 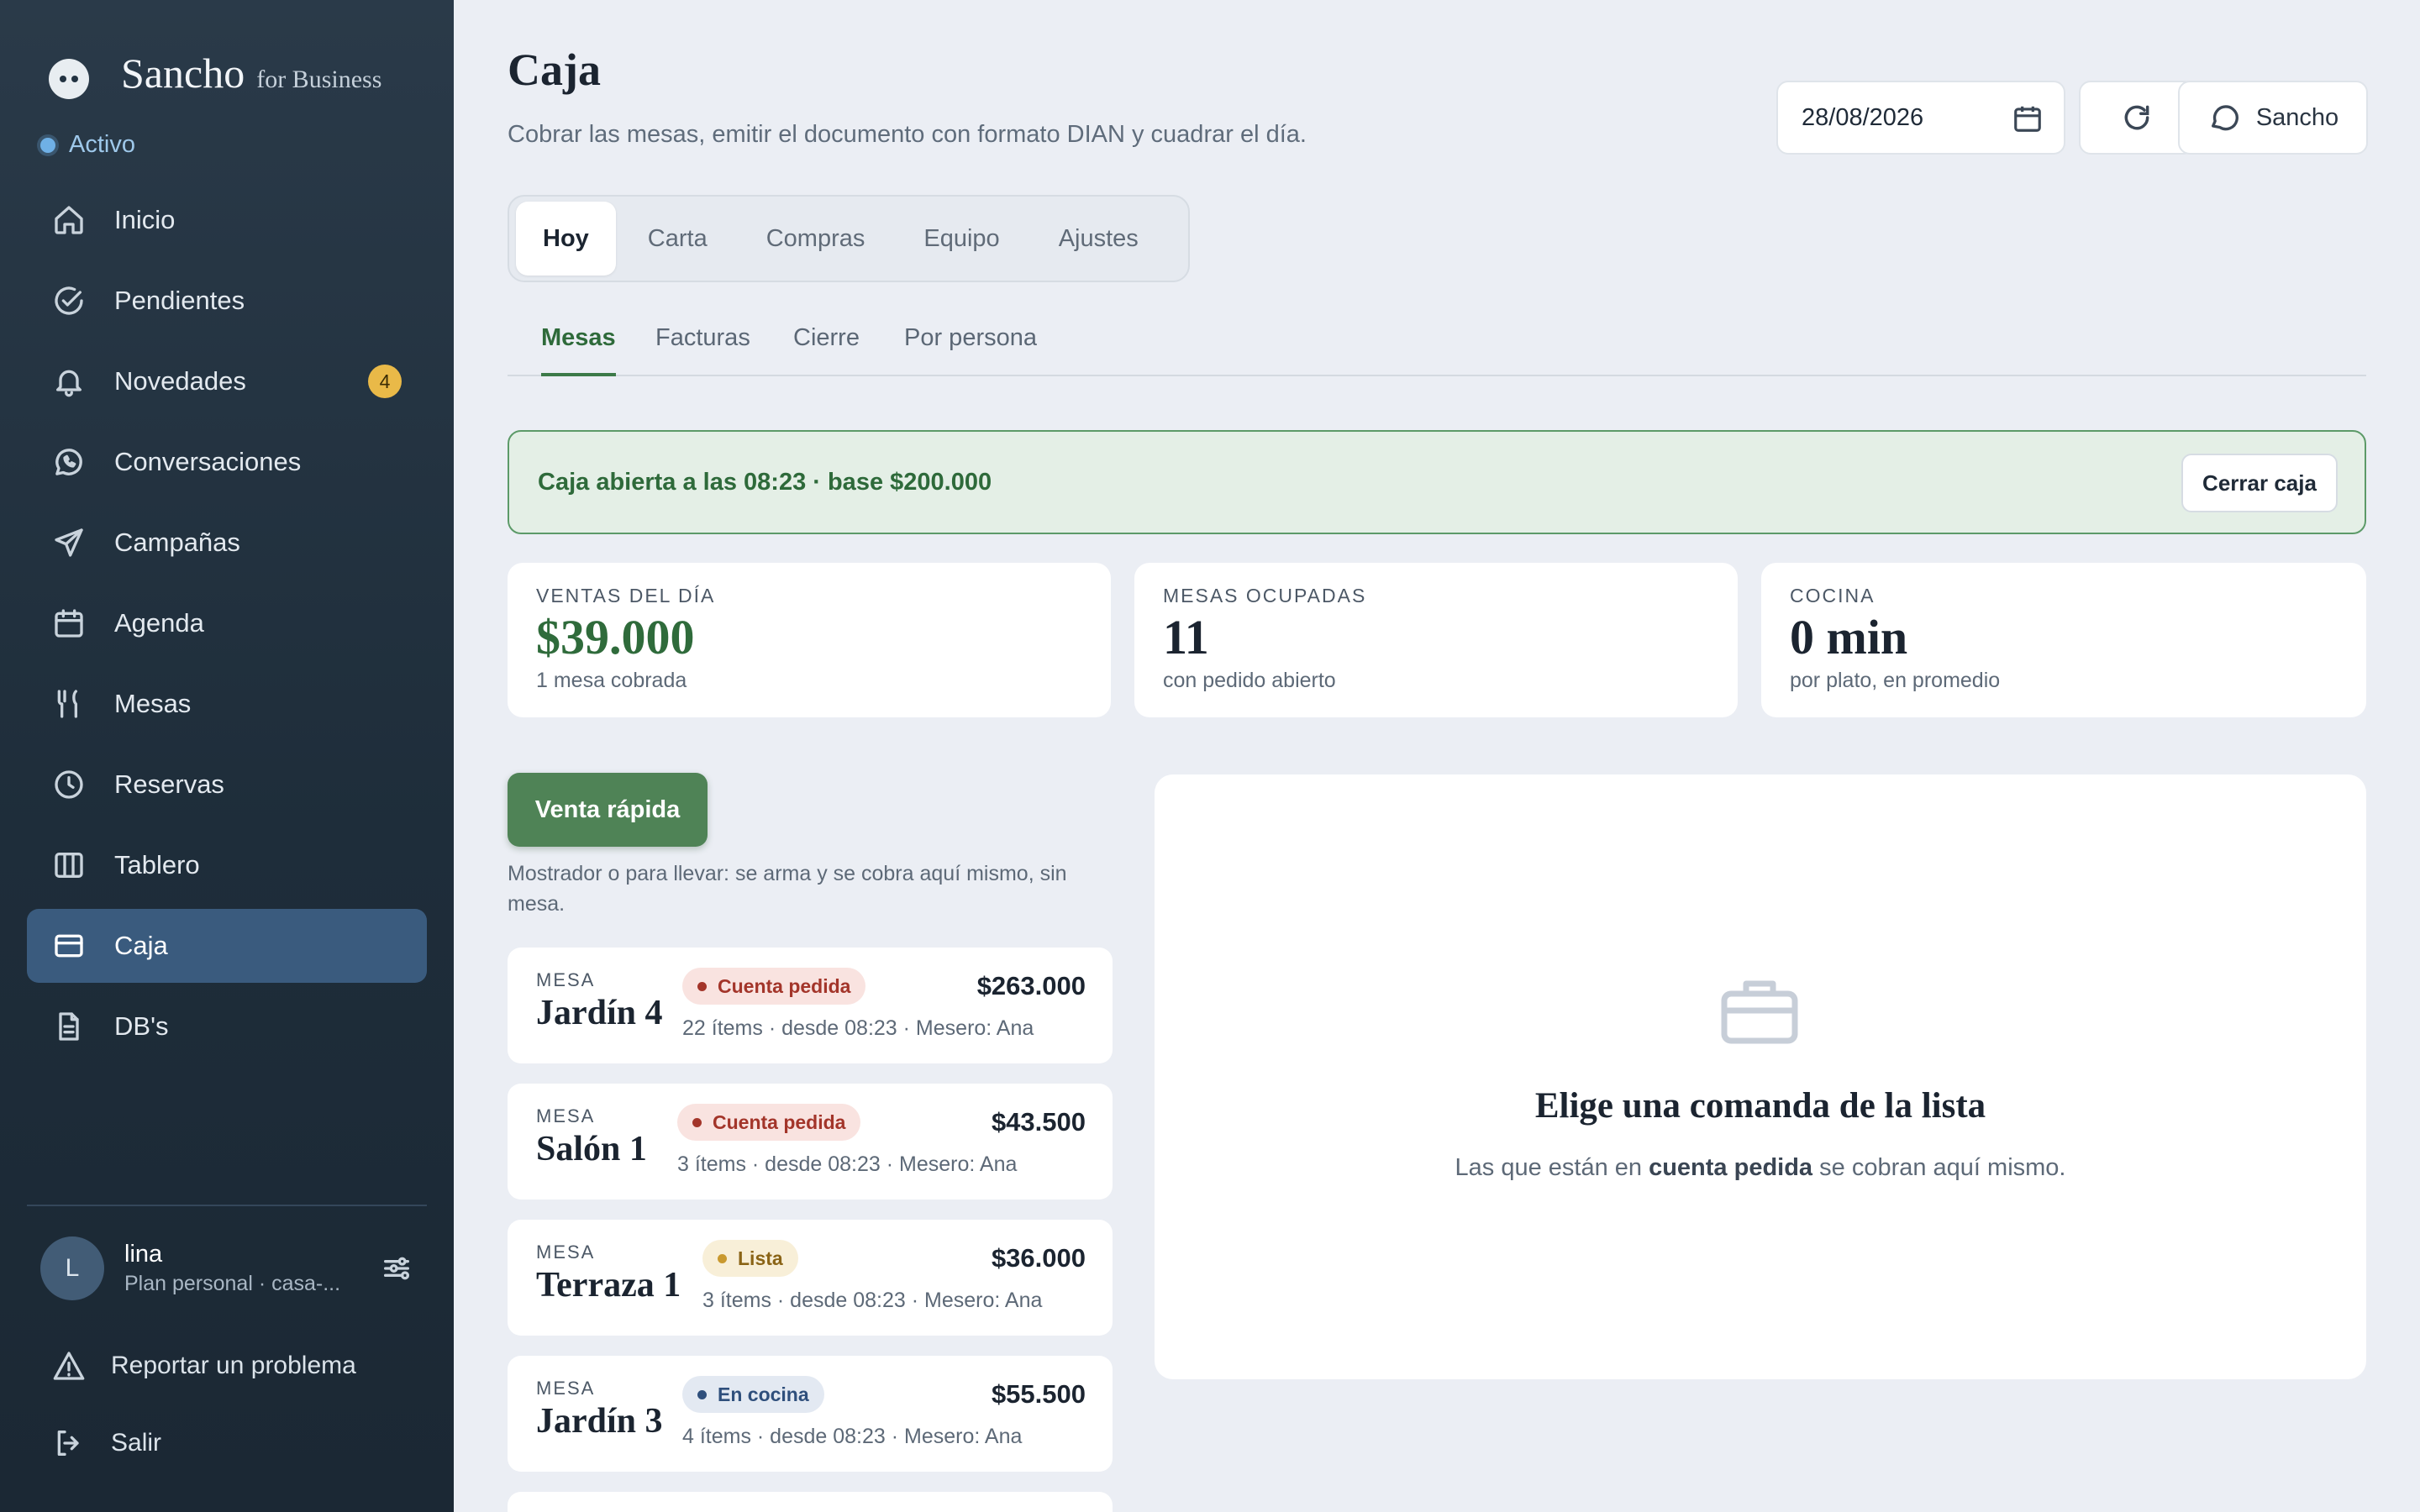 I want to click on tab-hoy: Hoy, so click(x=566, y=239).